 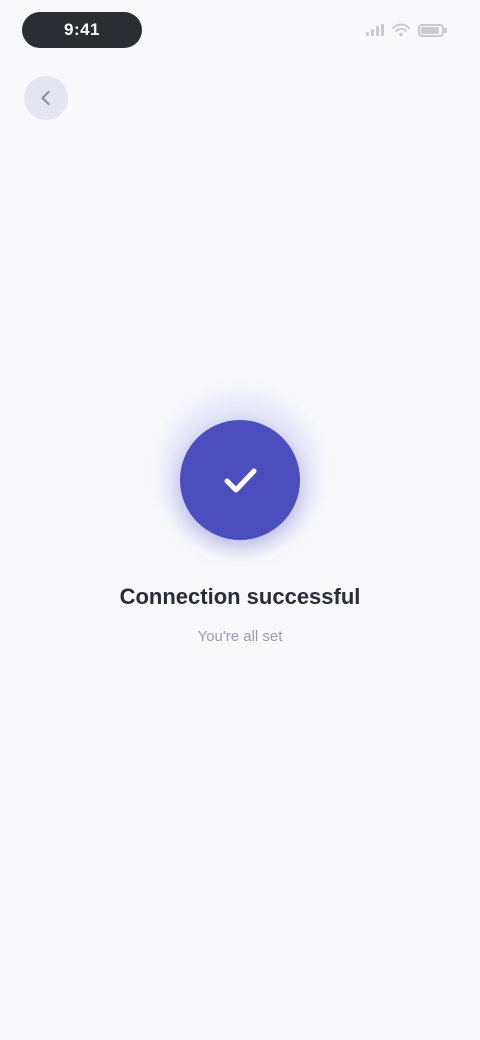 I want to click on success-title: Connection successful, so click(x=240, y=596).